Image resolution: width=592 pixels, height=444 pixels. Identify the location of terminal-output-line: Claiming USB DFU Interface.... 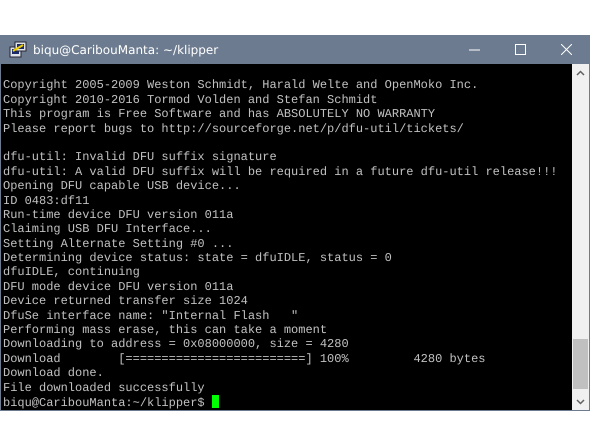
(107, 229).